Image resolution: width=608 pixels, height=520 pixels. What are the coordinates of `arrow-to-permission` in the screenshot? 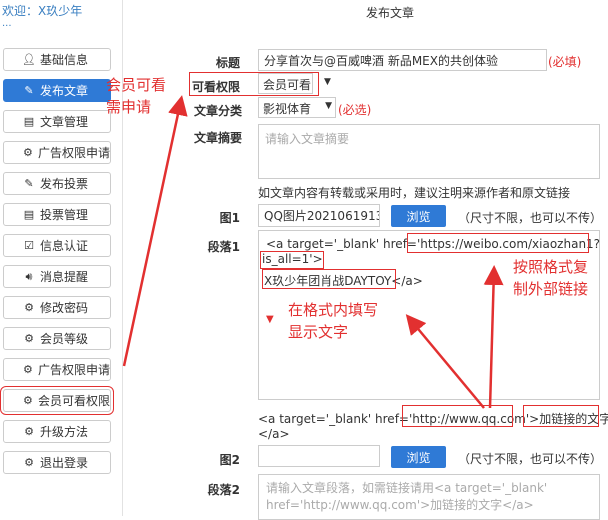 It's located at (155, 231).